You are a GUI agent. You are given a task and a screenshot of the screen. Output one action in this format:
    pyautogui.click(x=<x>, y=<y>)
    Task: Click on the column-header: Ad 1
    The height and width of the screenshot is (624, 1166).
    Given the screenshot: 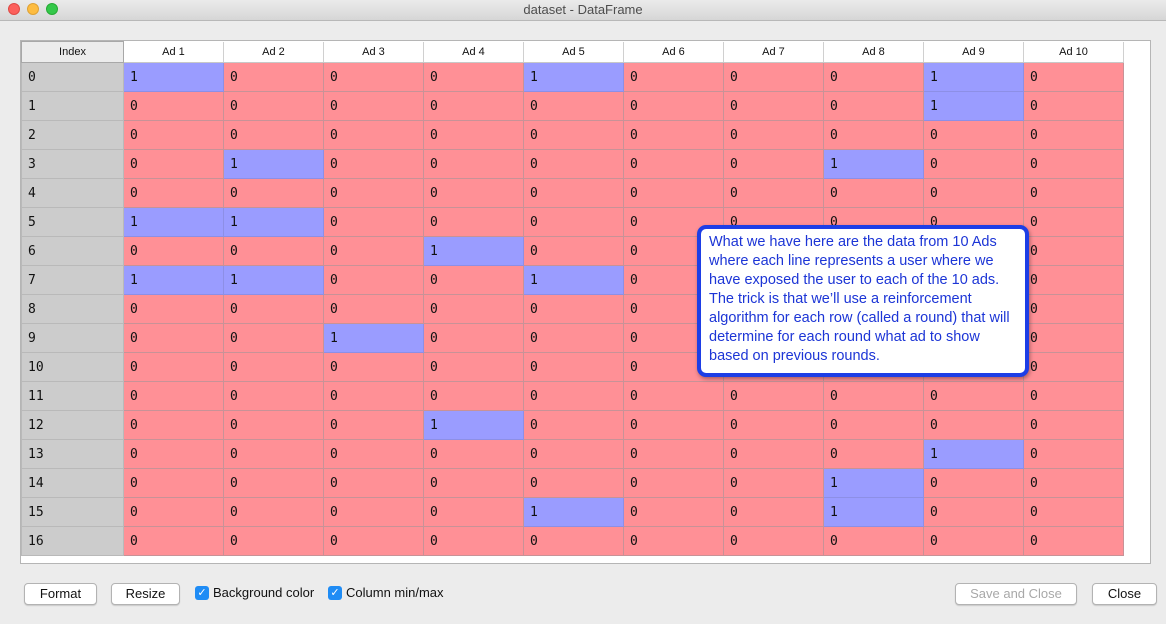 What is the action you would take?
    pyautogui.click(x=173, y=52)
    